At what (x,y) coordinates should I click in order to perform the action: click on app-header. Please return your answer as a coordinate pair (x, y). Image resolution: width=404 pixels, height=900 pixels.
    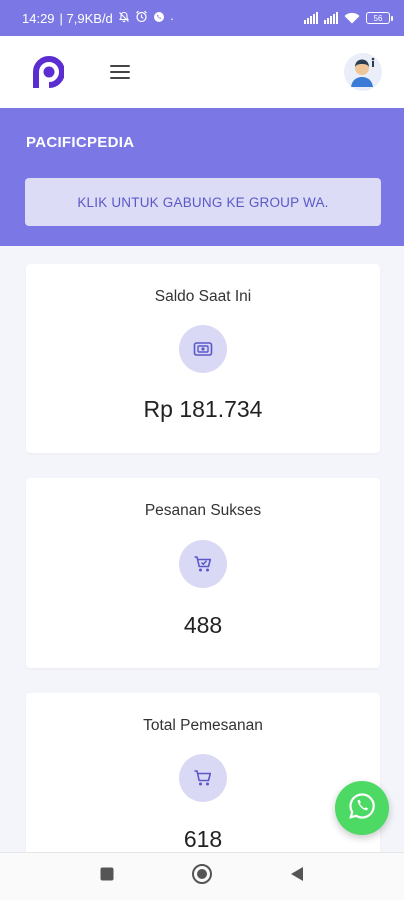
    Looking at the image, I should click on (202, 72).